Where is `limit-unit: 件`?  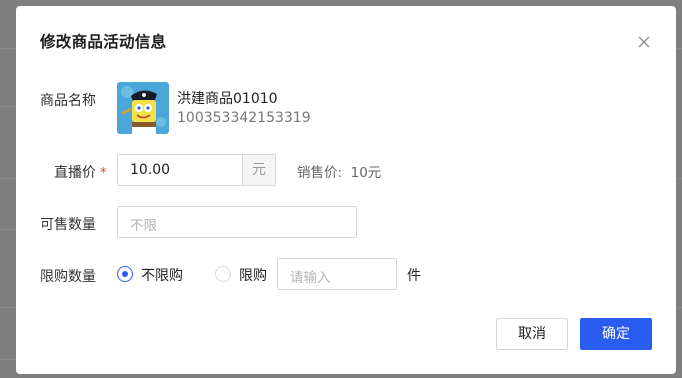
limit-unit: 件 is located at coordinates (414, 276).